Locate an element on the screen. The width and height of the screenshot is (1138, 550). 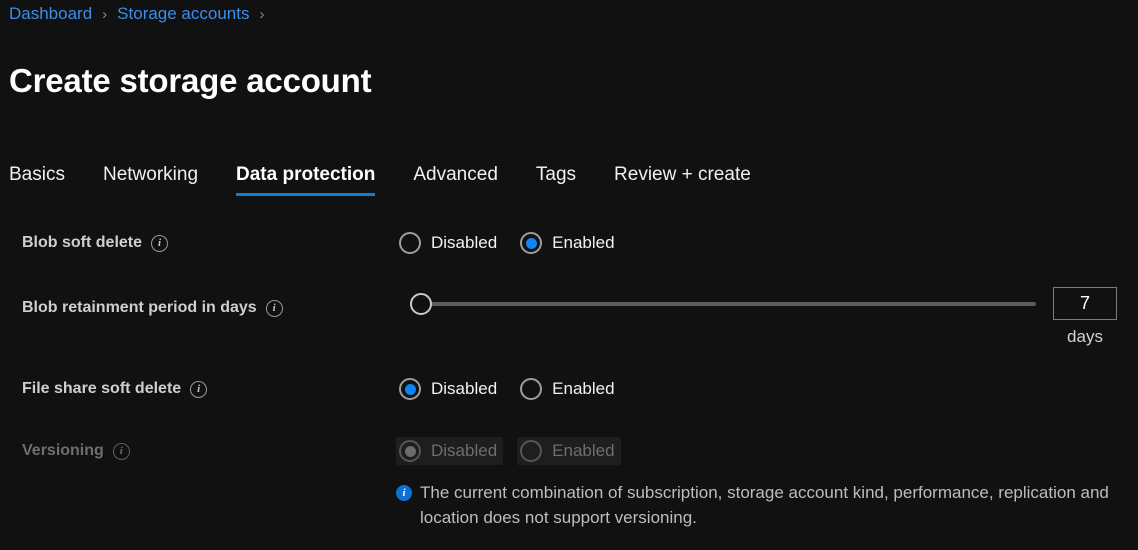
label-file-share-soft-delete-text: File share soft delete is located at coordinates (102, 388).